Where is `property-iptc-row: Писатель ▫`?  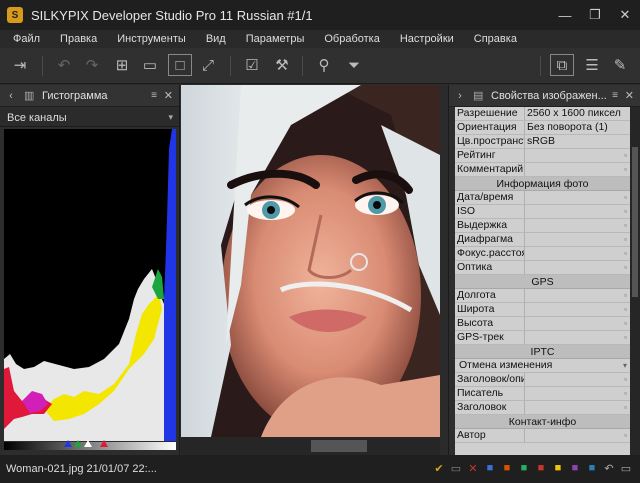
property-iptc-row: Писатель ▫ is located at coordinates (542, 394).